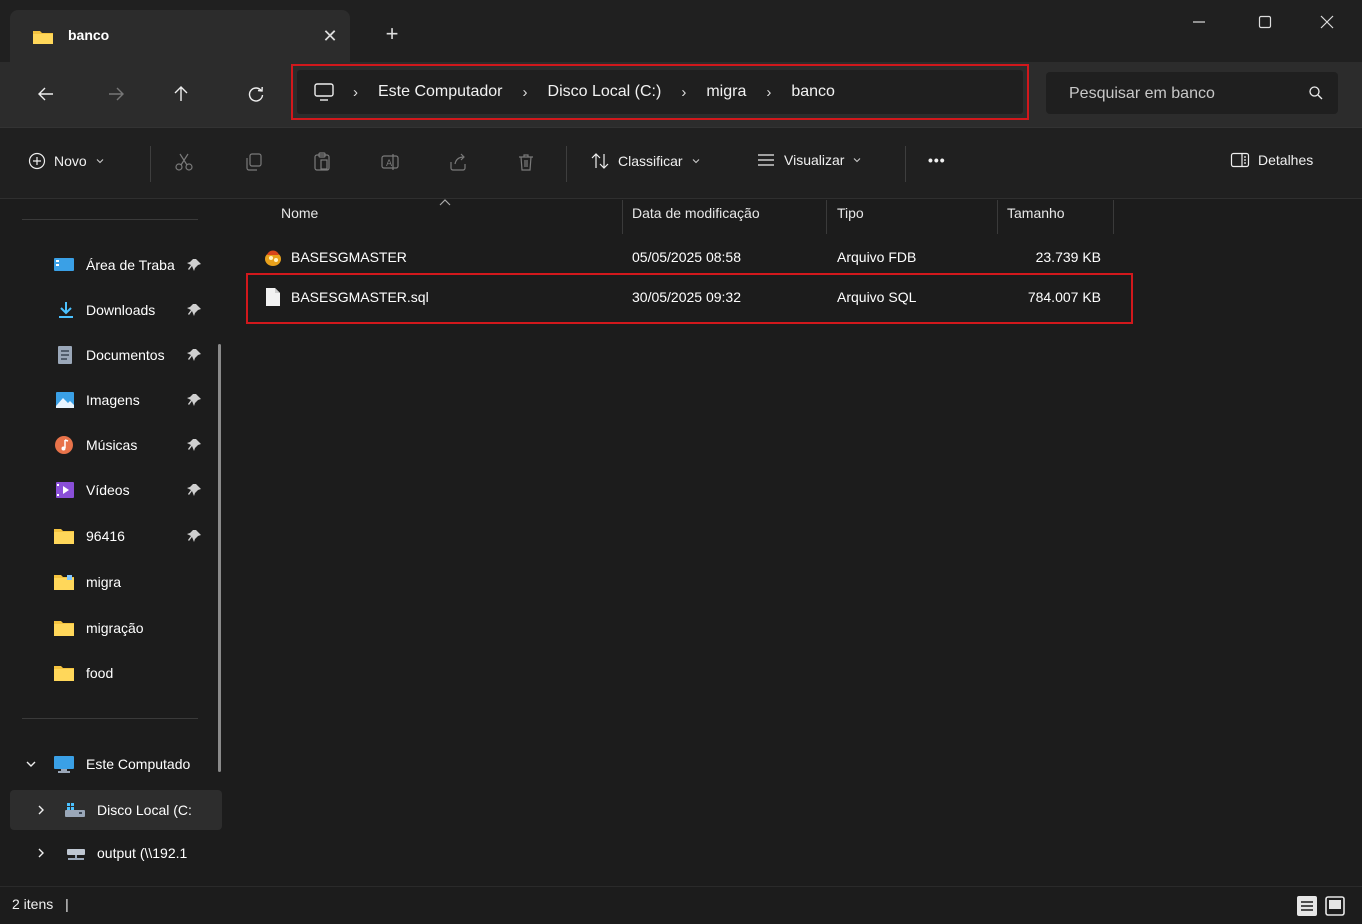 The image size is (1362, 924). I want to click on sidebar-scrollbar, so click(219, 558).